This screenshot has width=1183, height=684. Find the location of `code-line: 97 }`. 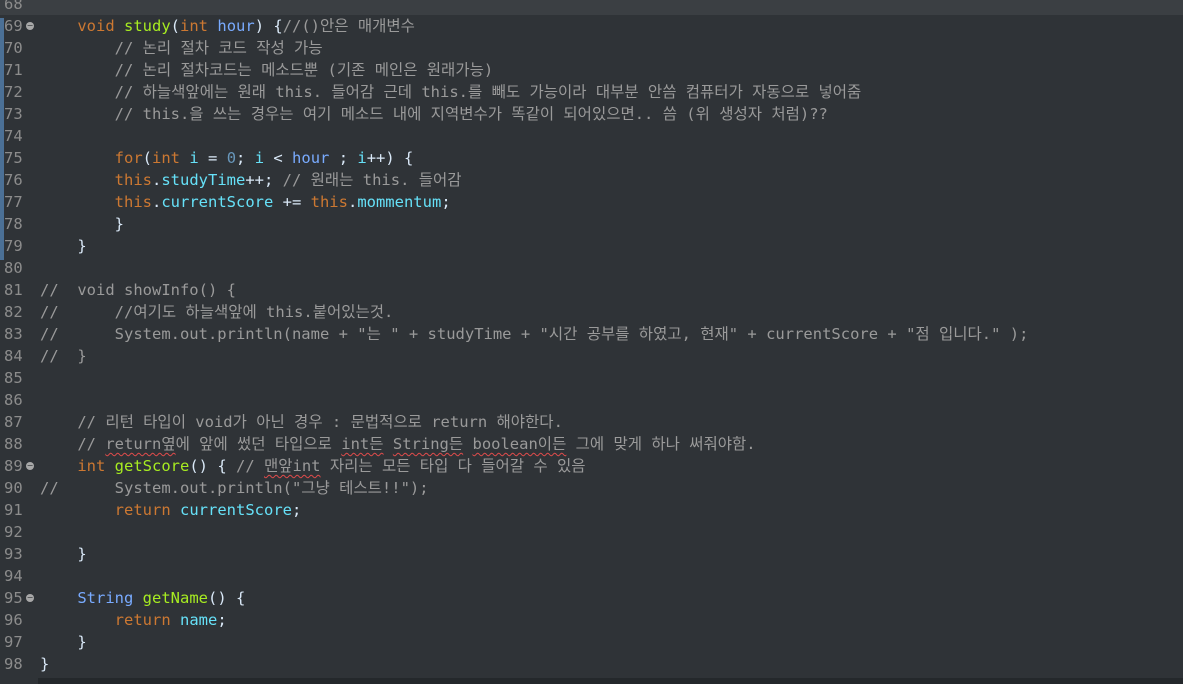

code-line: 97 } is located at coordinates (591, 642).